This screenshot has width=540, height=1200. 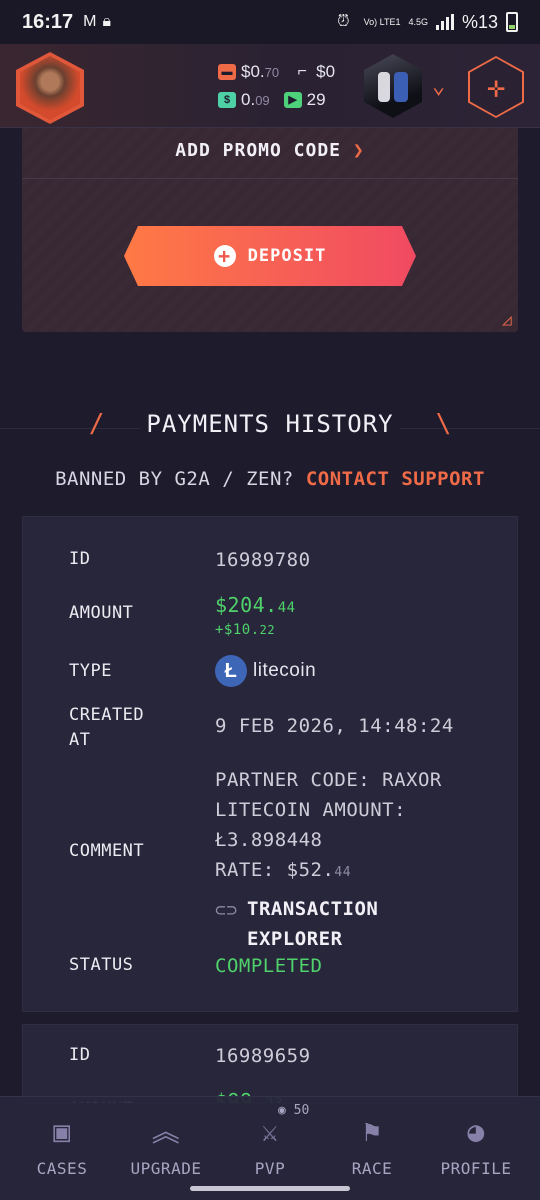 I want to click on nav-item-race: ⚑ RACE, so click(x=372, y=1146).